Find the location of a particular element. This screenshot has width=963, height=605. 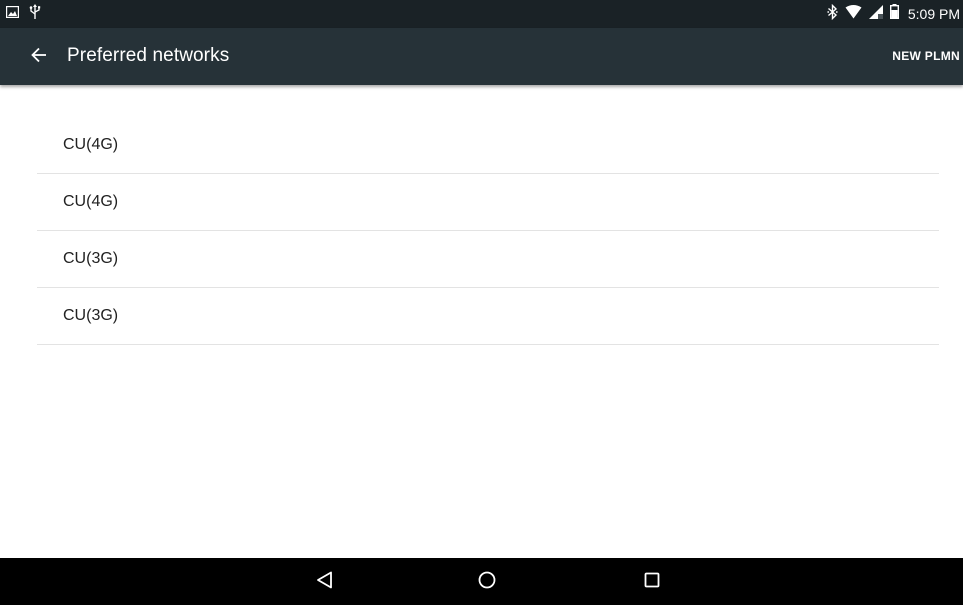

status-time: 5:09 PM is located at coordinates (933, 14).